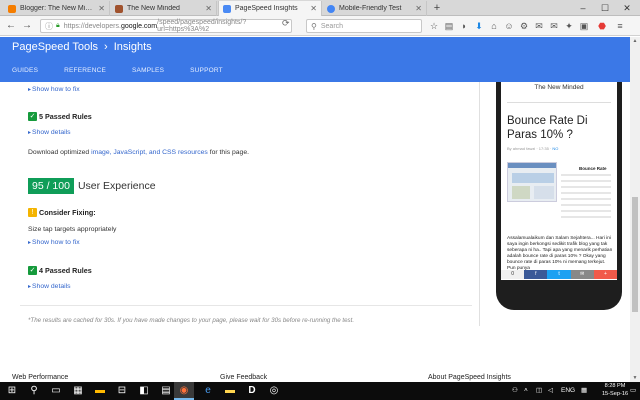 The height and width of the screenshot is (400, 640). What do you see at coordinates (569, 26) in the screenshot?
I see `tools-icon: ✦` at bounding box center [569, 26].